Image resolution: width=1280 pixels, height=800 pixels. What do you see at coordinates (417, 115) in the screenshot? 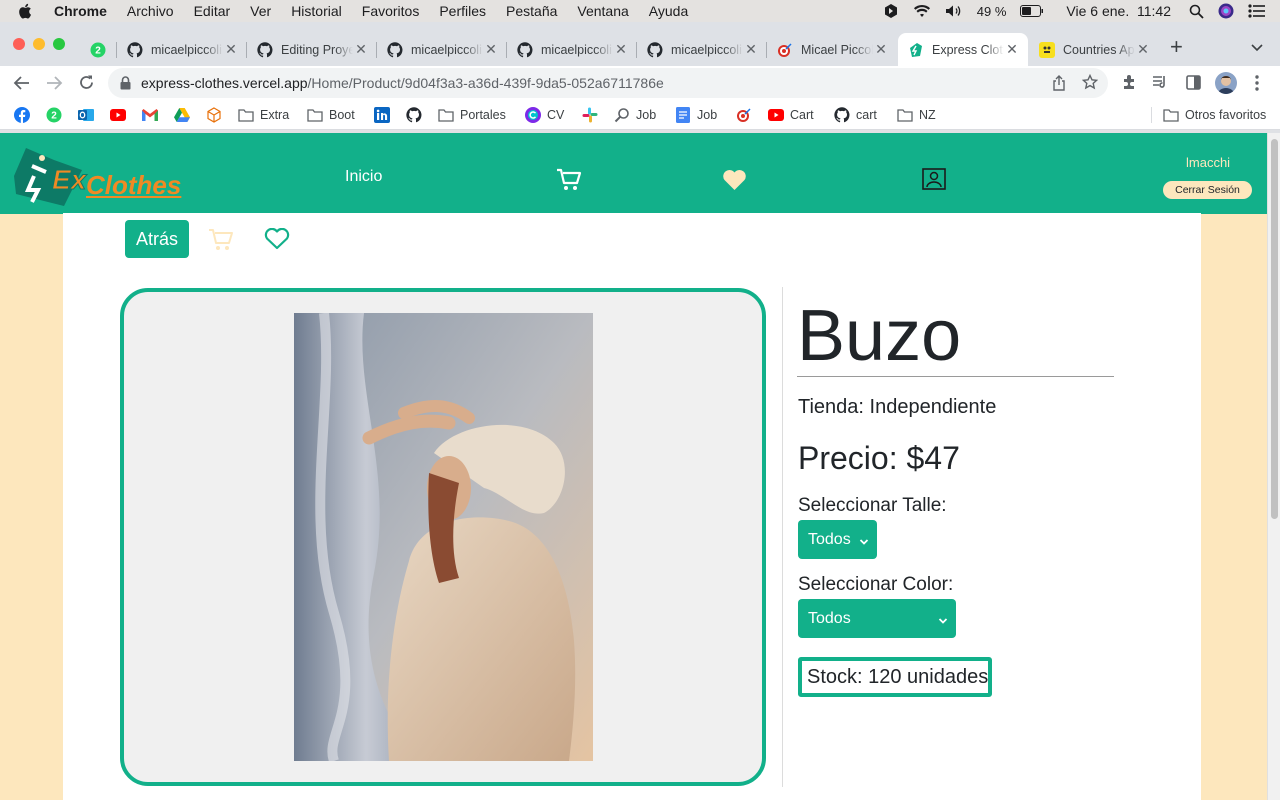
I see `bookmark-github` at bounding box center [417, 115].